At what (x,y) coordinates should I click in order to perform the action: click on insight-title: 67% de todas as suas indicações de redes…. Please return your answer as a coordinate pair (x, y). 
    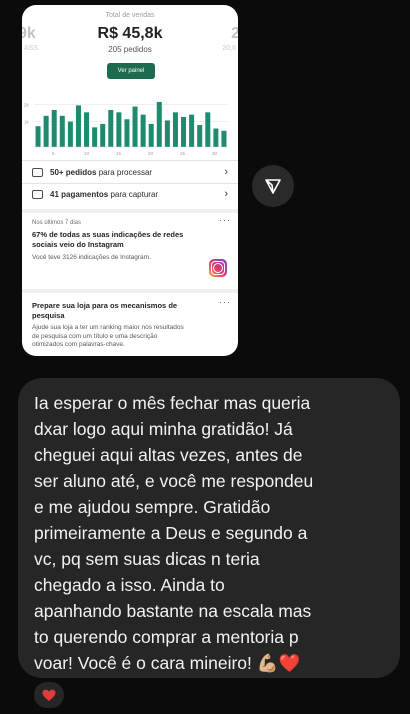
    Looking at the image, I should click on (108, 239).